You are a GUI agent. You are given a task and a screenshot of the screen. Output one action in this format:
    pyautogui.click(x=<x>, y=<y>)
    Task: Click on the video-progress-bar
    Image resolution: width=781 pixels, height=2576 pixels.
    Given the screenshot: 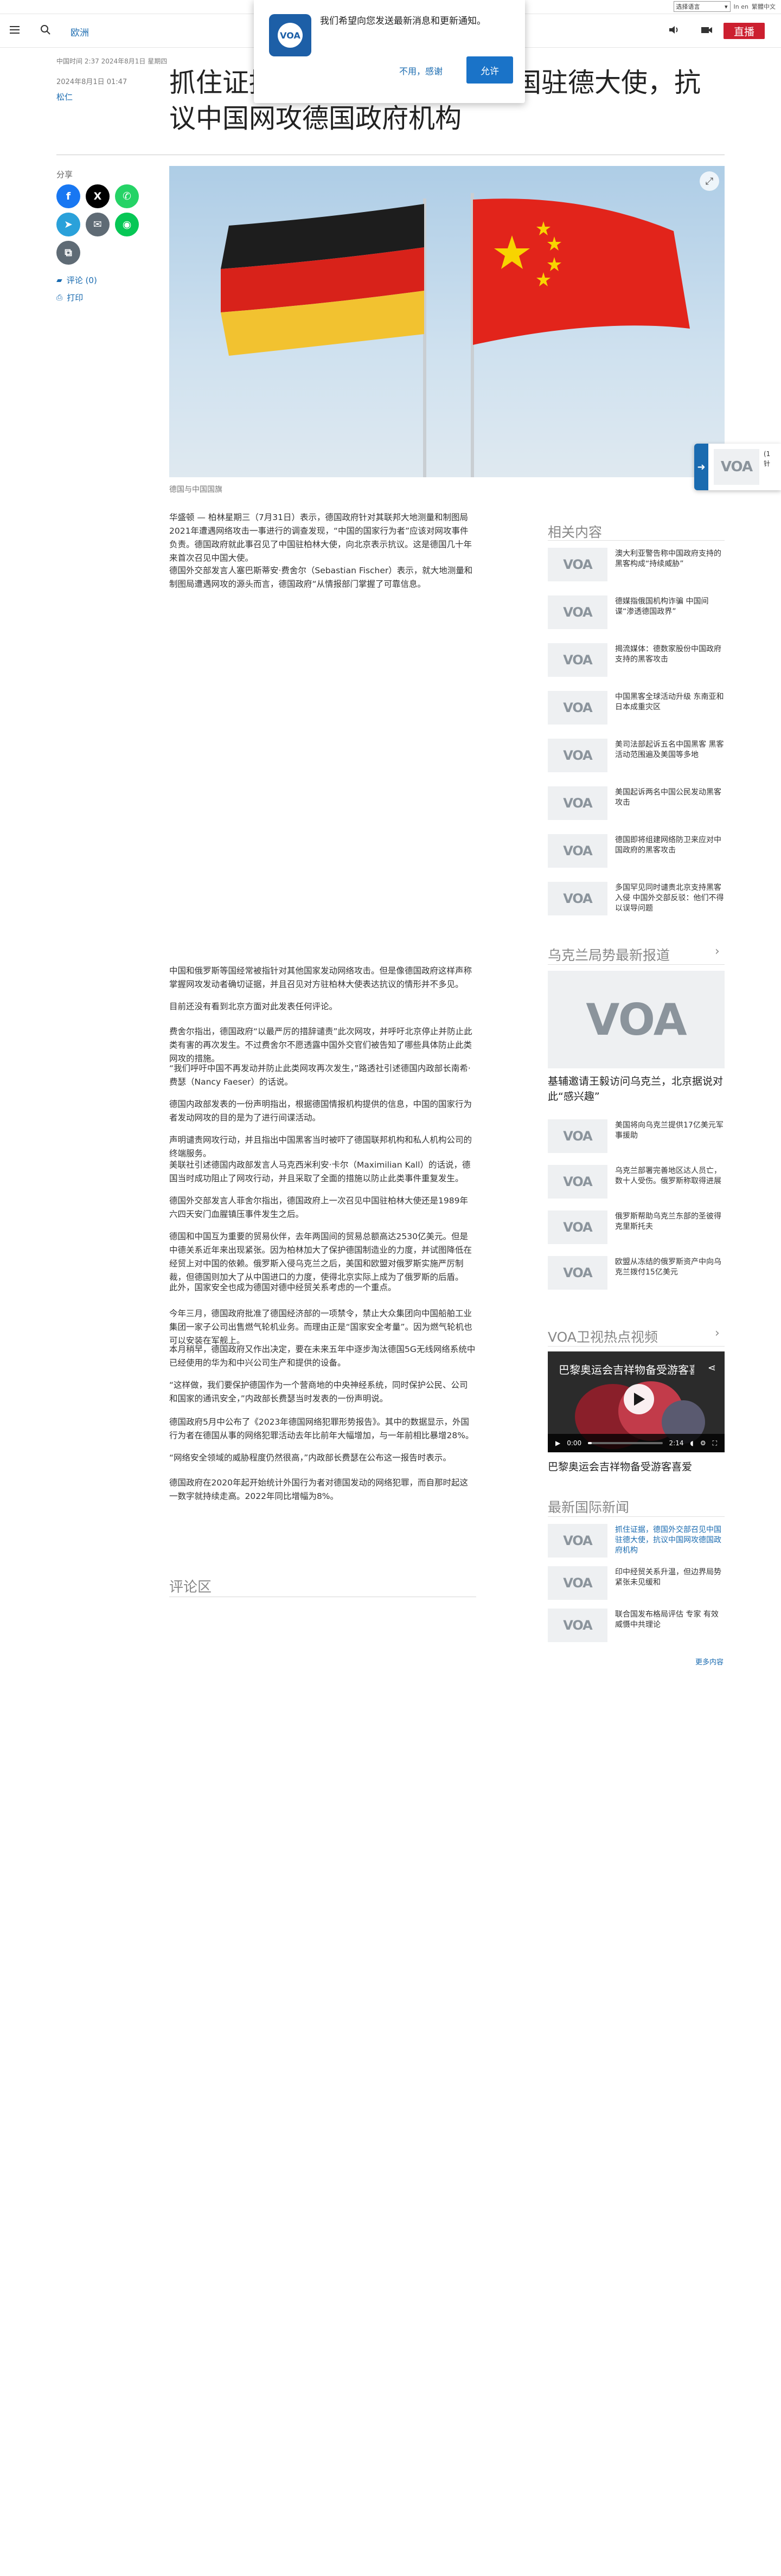 What is the action you would take?
    pyautogui.click(x=625, y=1443)
    